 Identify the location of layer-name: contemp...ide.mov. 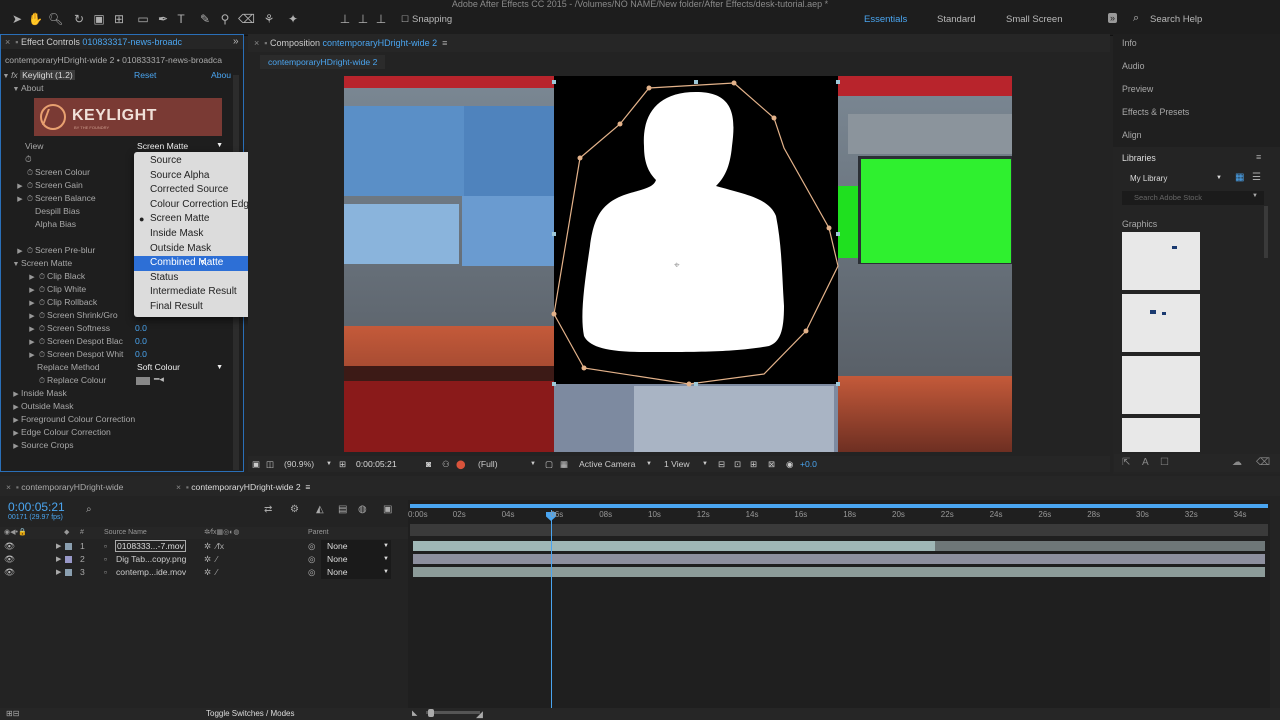
(151, 572).